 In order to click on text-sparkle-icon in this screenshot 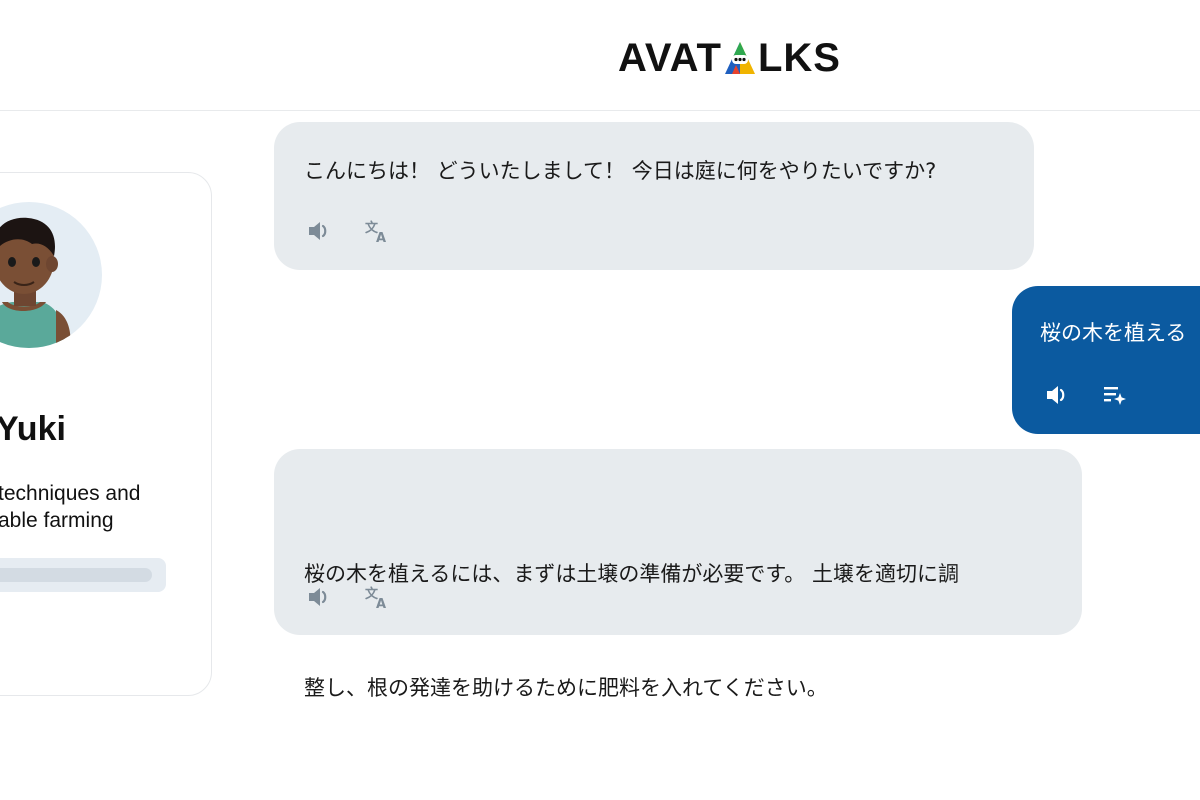, I will do `click(1115, 395)`.